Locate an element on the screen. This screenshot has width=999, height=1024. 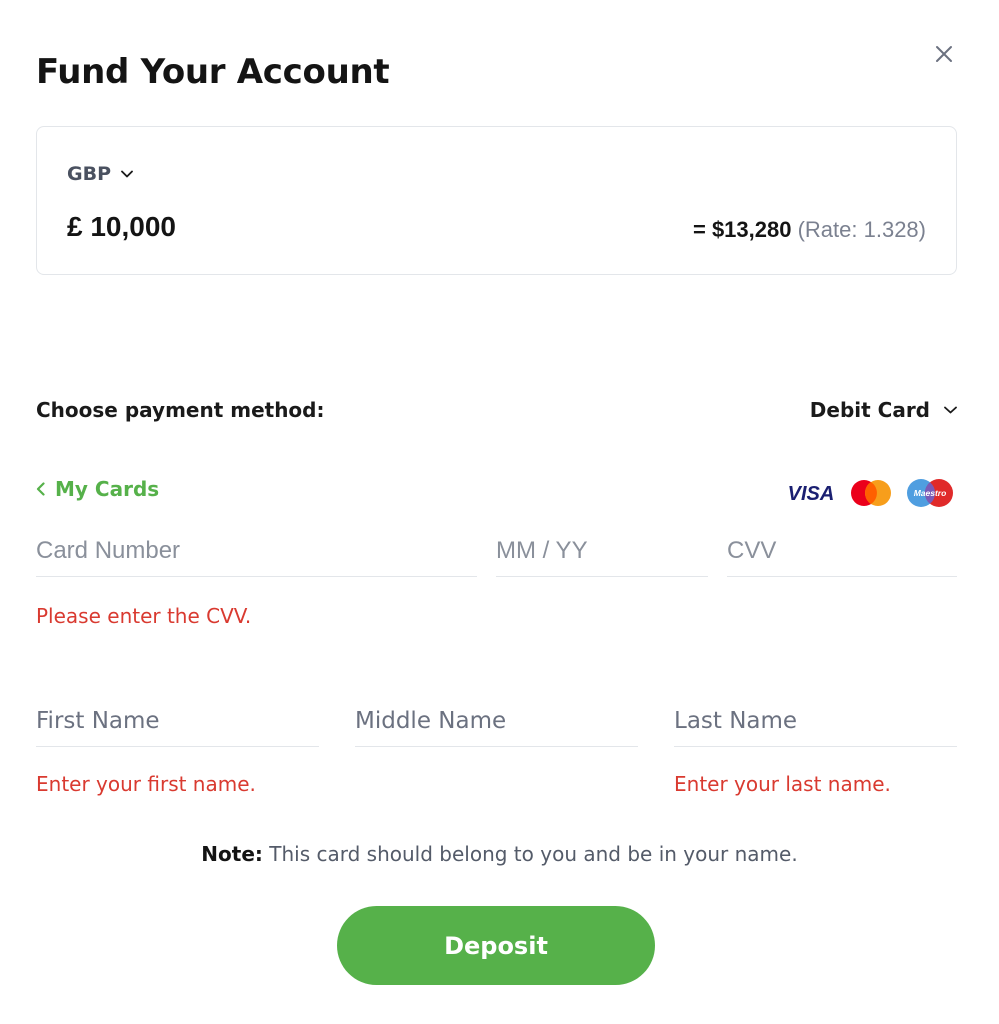
close-button is located at coordinates (944, 54).